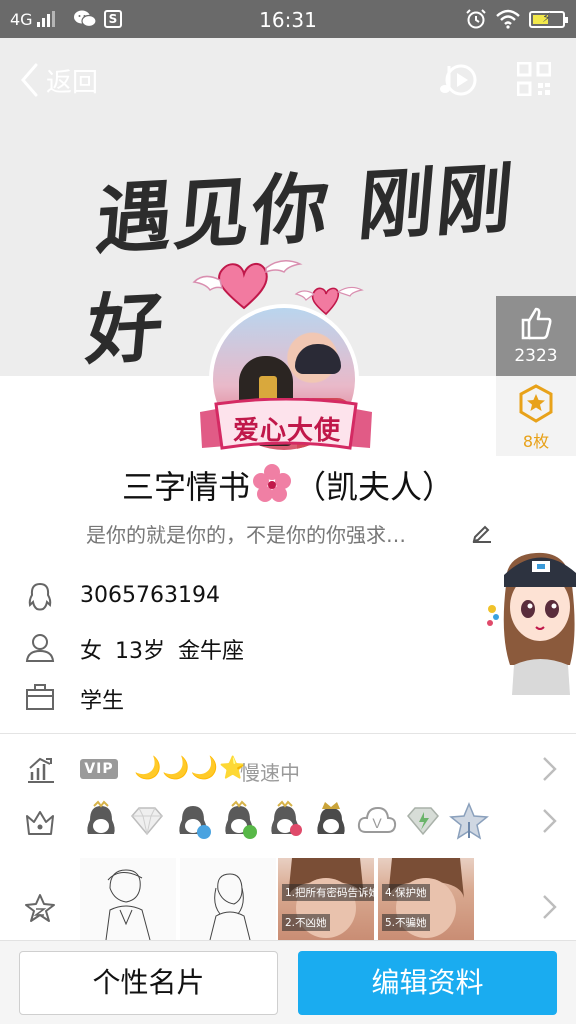 This screenshot has height=1024, width=576. I want to click on like-button: 2323, so click(536, 336).